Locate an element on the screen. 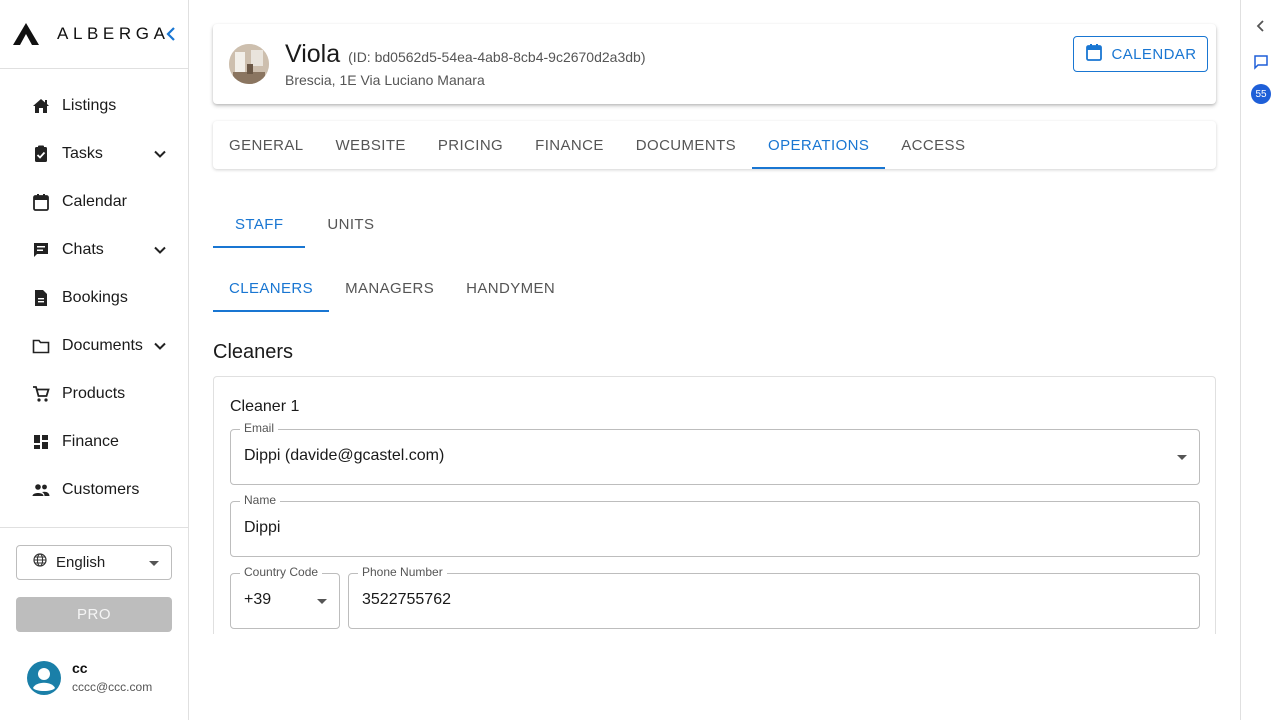 This screenshot has height=720, width=1280. sidebar-item-label: Finance is located at coordinates (90, 441).